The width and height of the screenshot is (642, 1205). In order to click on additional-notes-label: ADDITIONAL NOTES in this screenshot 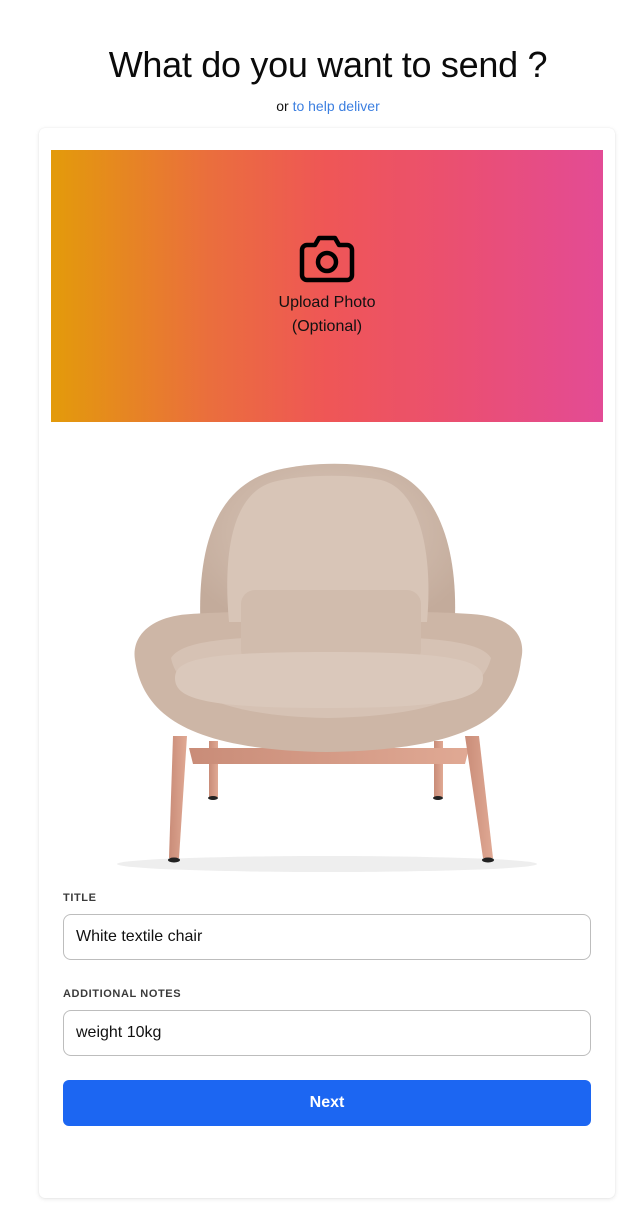, I will do `click(122, 994)`.